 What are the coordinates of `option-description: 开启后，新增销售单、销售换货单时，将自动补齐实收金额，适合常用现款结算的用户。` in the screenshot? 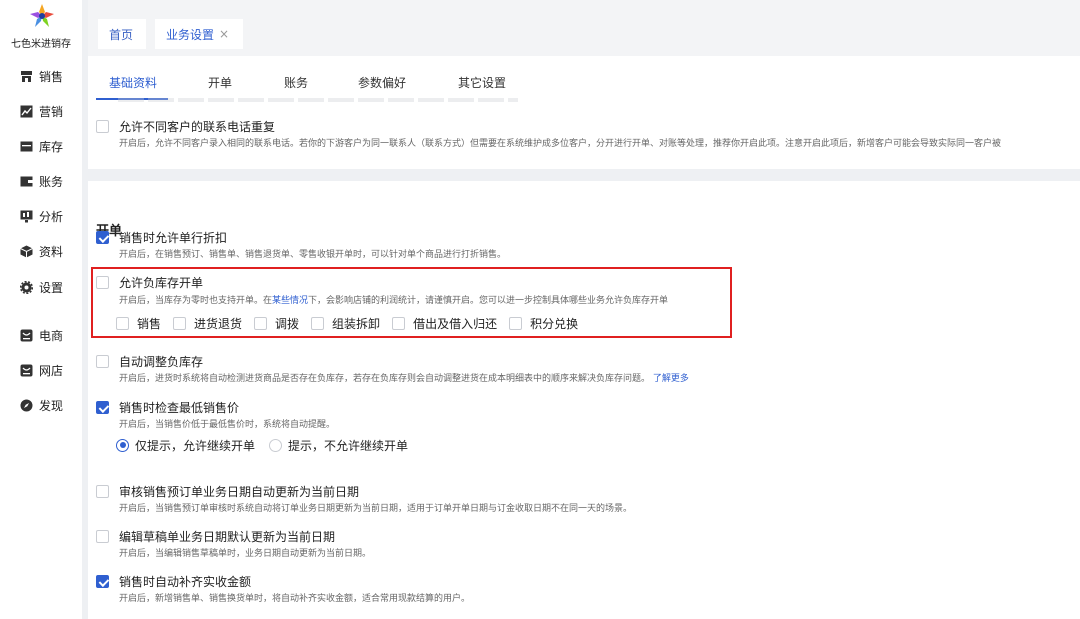 It's located at (295, 599).